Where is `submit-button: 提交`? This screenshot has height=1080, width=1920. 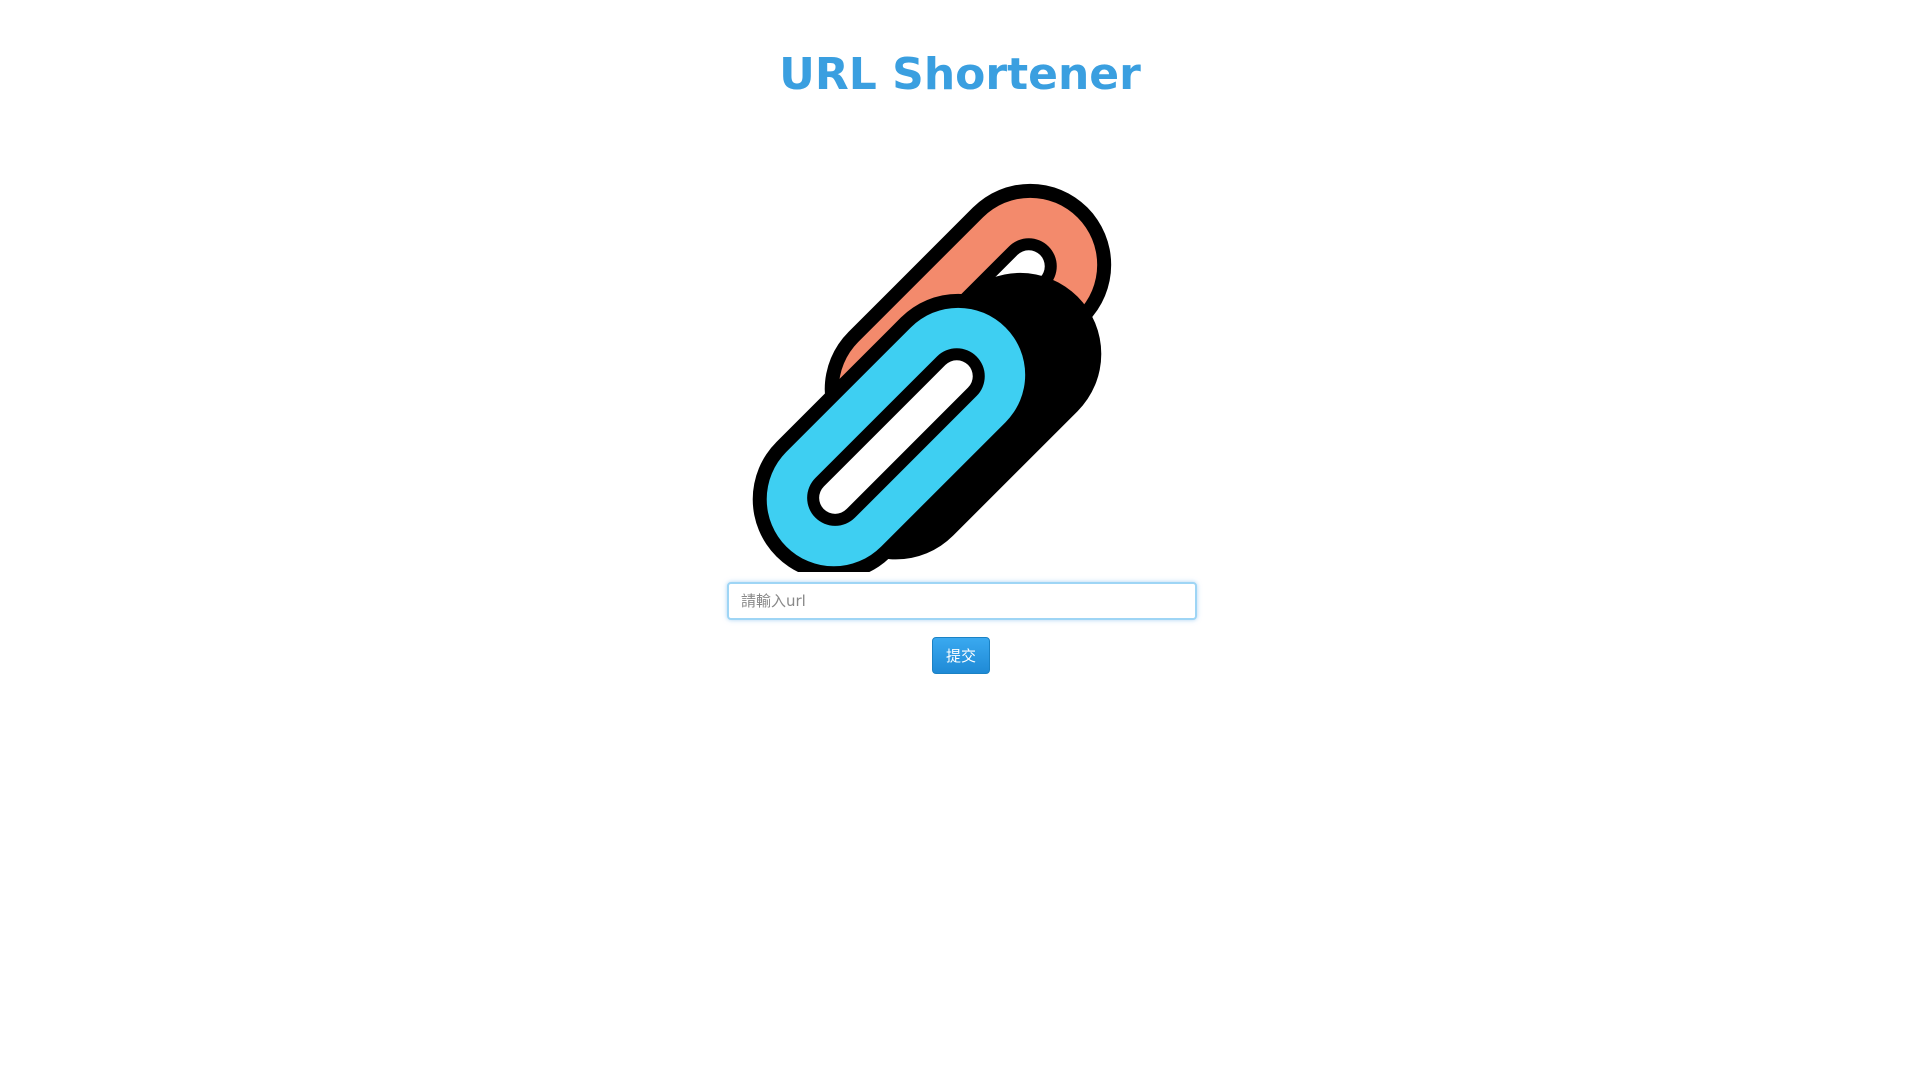 submit-button: 提交 is located at coordinates (961, 655).